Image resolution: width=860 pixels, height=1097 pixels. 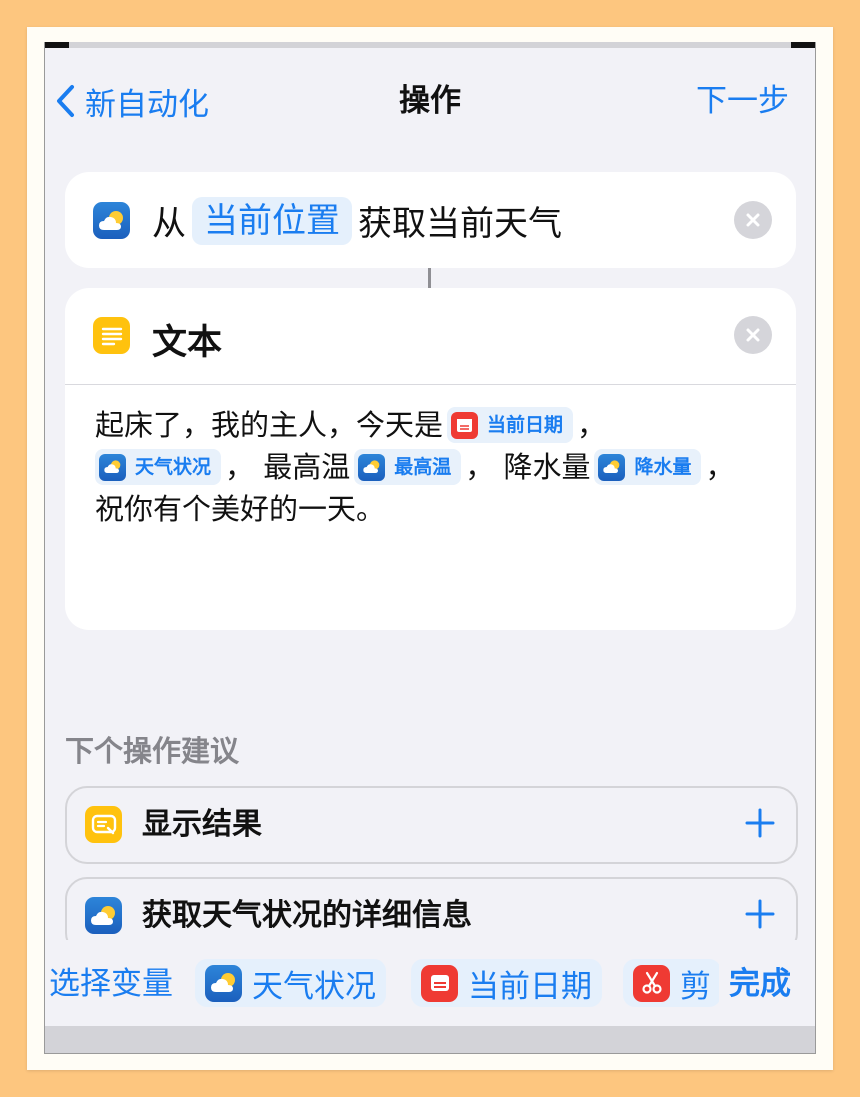 What do you see at coordinates (169, 224) in the screenshot?
I see `action-prefix: 从` at bounding box center [169, 224].